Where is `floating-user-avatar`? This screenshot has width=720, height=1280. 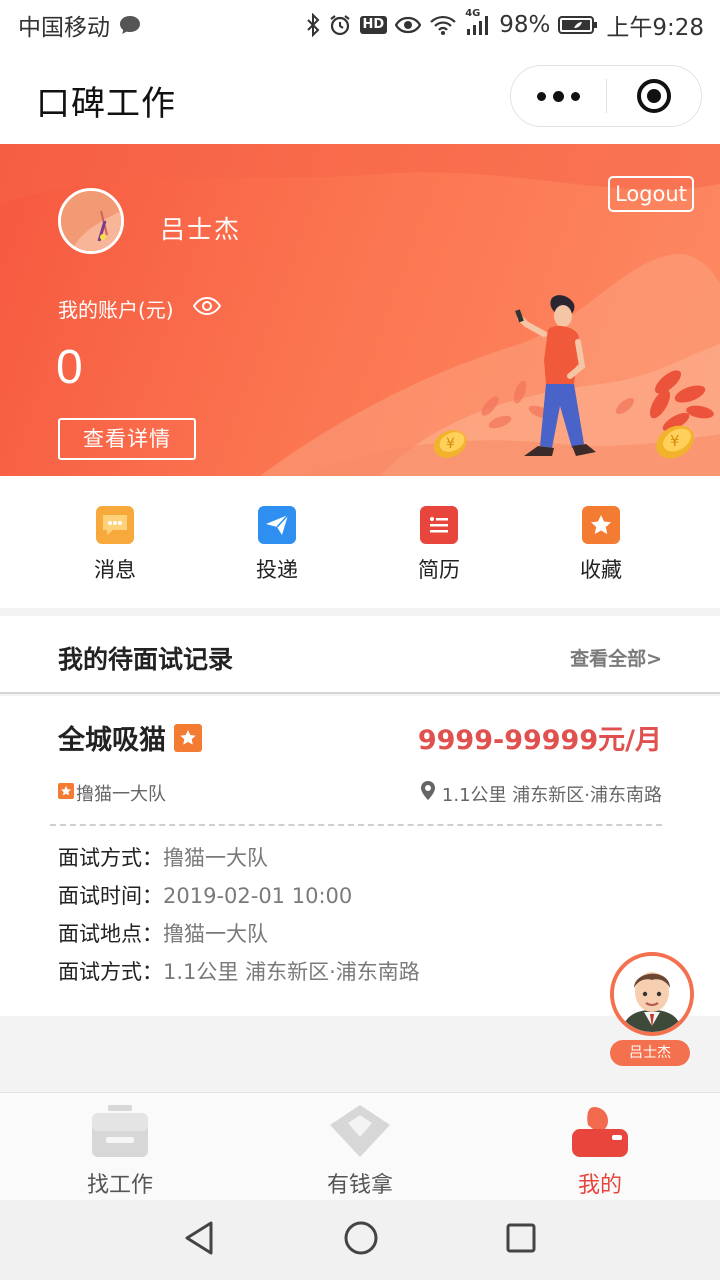 floating-user-avatar is located at coordinates (652, 994).